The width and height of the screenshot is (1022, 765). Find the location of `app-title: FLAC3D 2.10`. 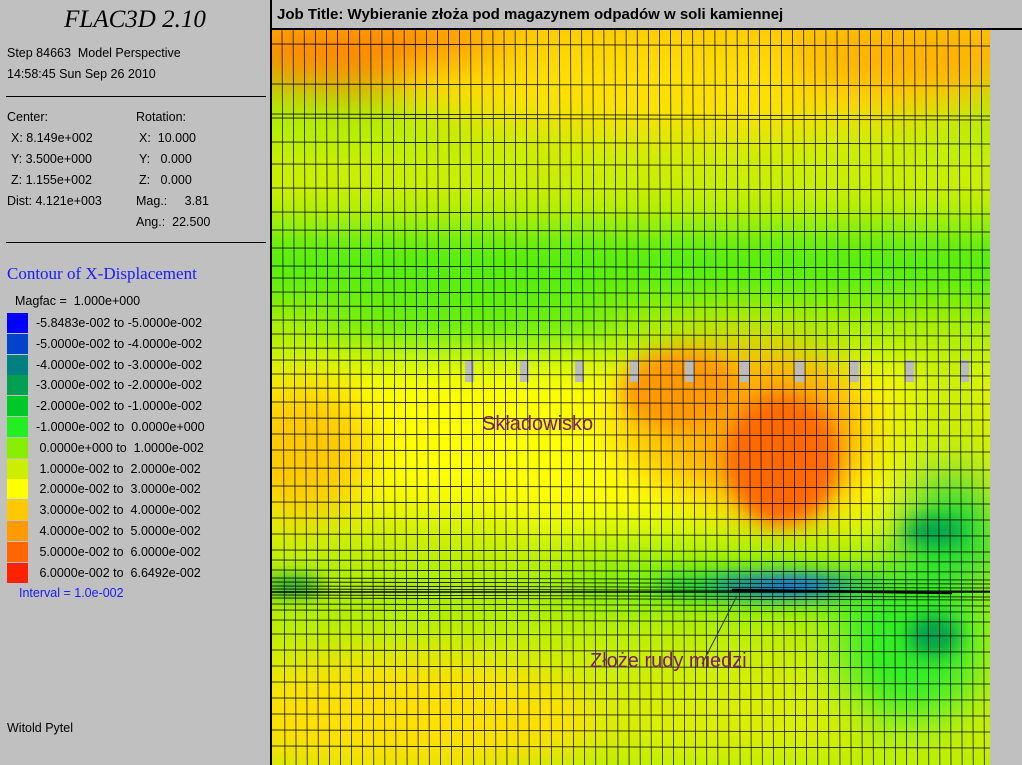

app-title: FLAC3D 2.10 is located at coordinates (135, 19).